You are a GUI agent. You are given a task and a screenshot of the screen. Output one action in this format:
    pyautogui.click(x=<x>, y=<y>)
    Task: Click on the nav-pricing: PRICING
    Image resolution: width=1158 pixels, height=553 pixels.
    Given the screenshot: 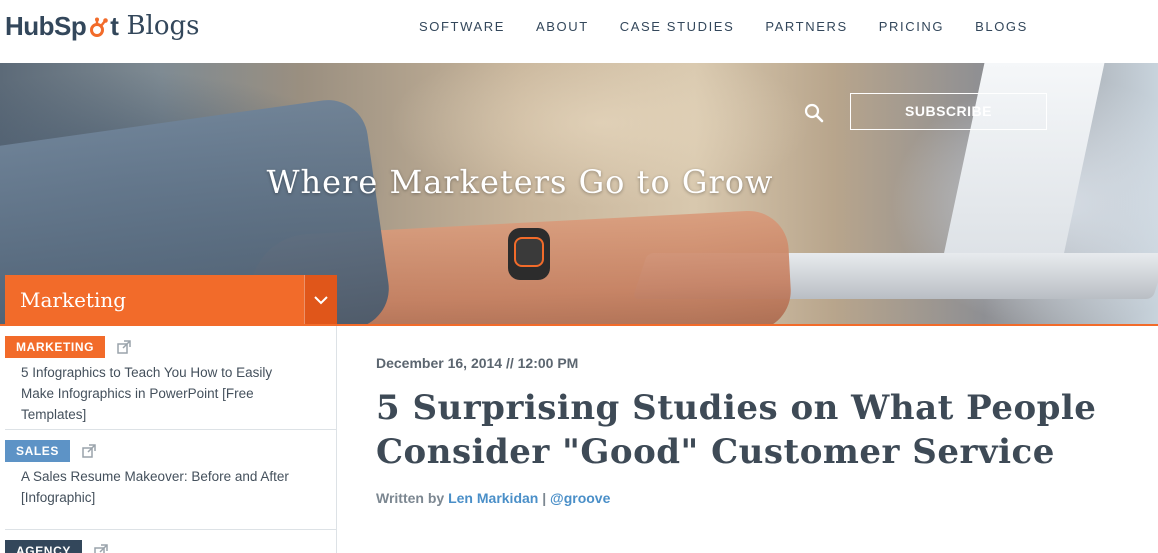 What is the action you would take?
    pyautogui.click(x=911, y=27)
    